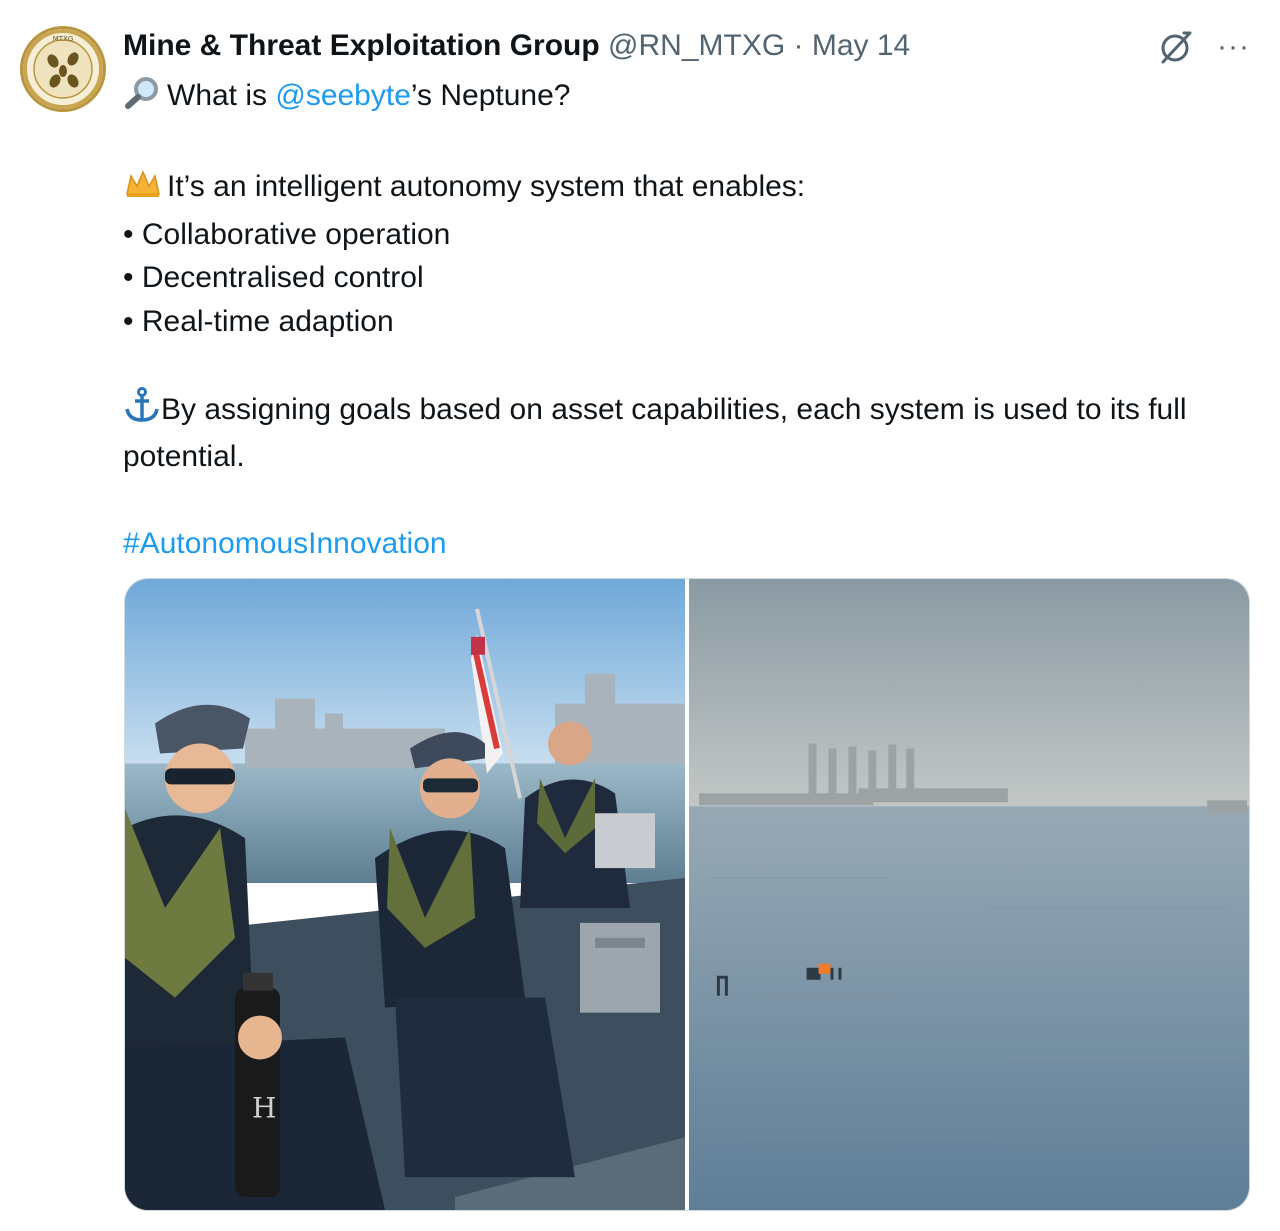 This screenshot has height=1231, width=1280. What do you see at coordinates (63, 69) in the screenshot?
I see `avatar: MTXG` at bounding box center [63, 69].